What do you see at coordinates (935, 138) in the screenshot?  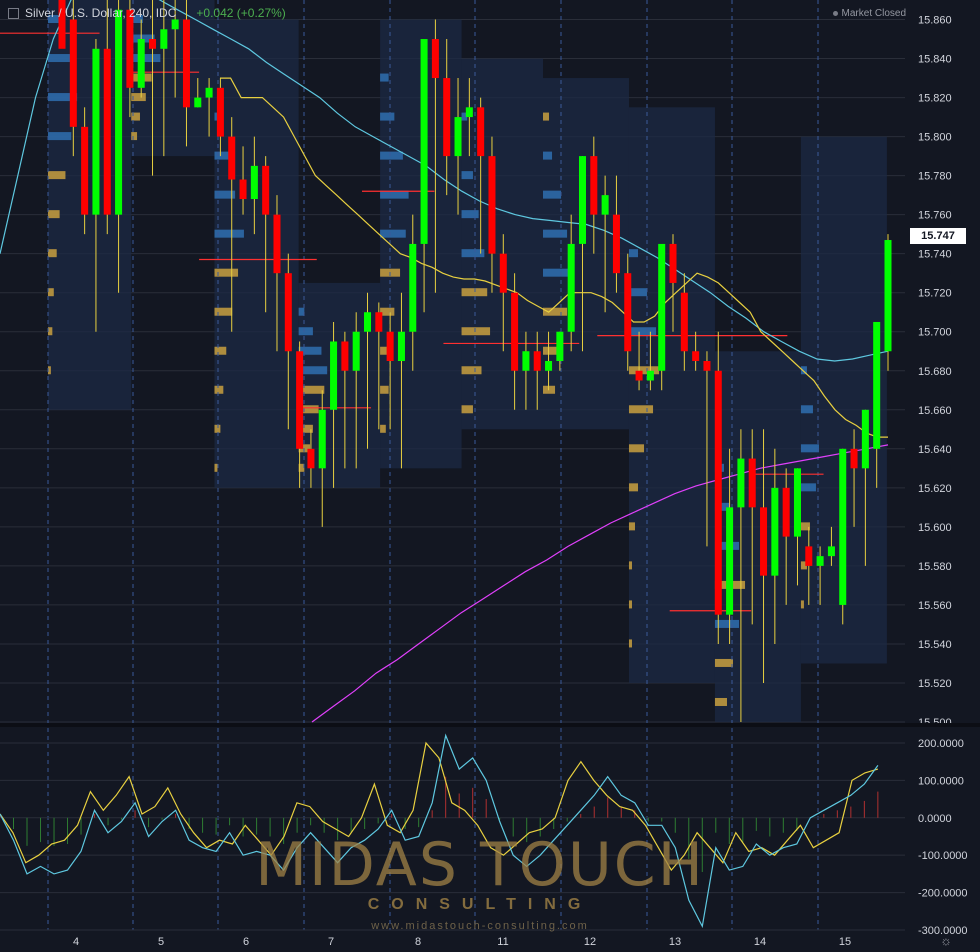 I see `y-tick-label: 15.800` at bounding box center [935, 138].